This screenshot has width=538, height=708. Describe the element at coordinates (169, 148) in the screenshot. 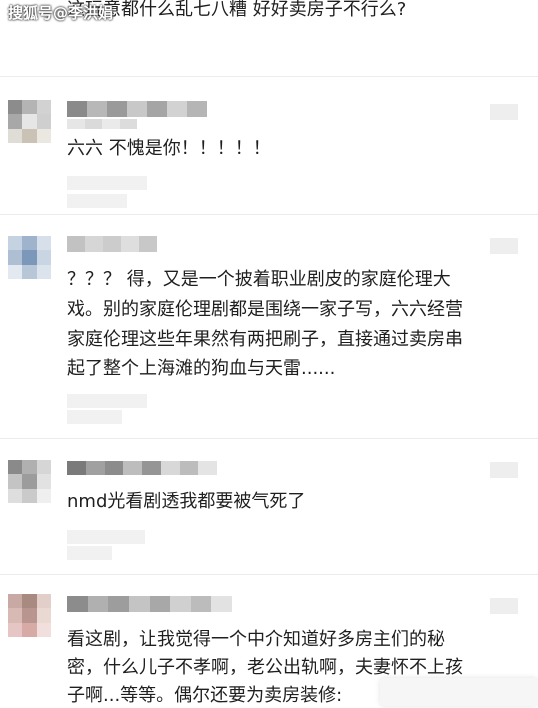

I see `comment-text: 六六 不愧是你！！！！！` at that location.